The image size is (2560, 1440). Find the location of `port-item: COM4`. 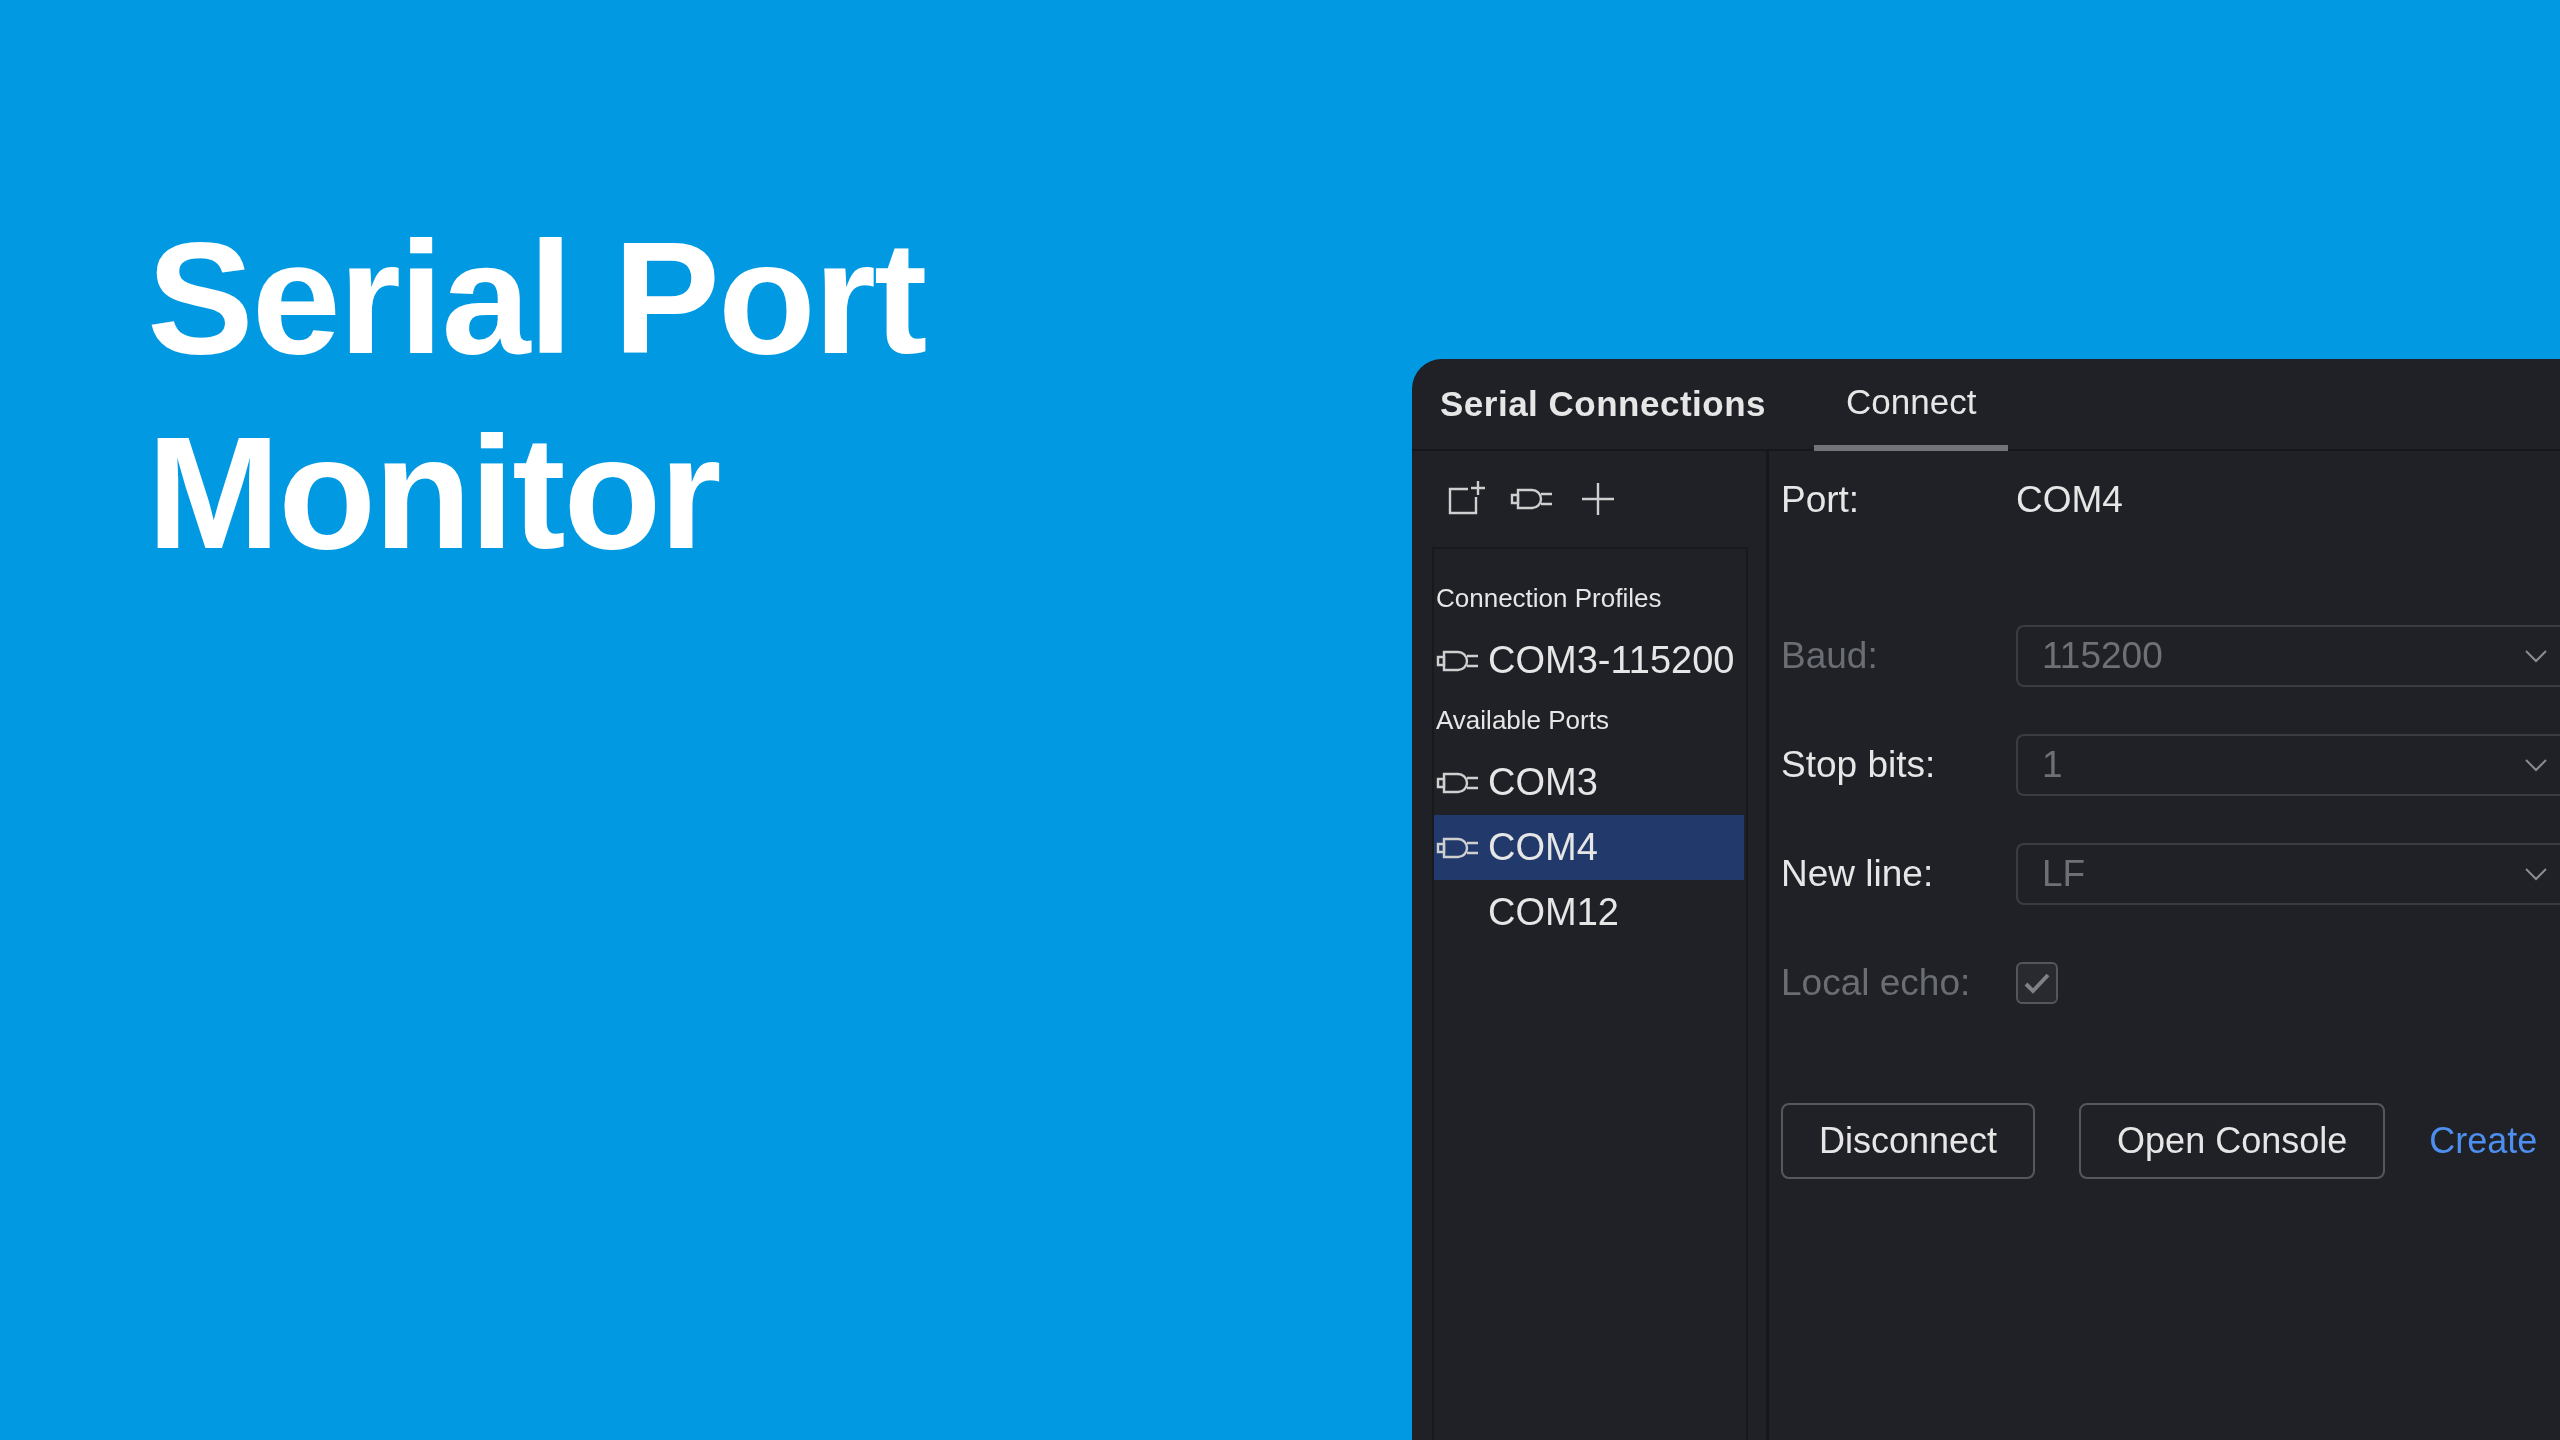

port-item: COM4 is located at coordinates (1589, 847).